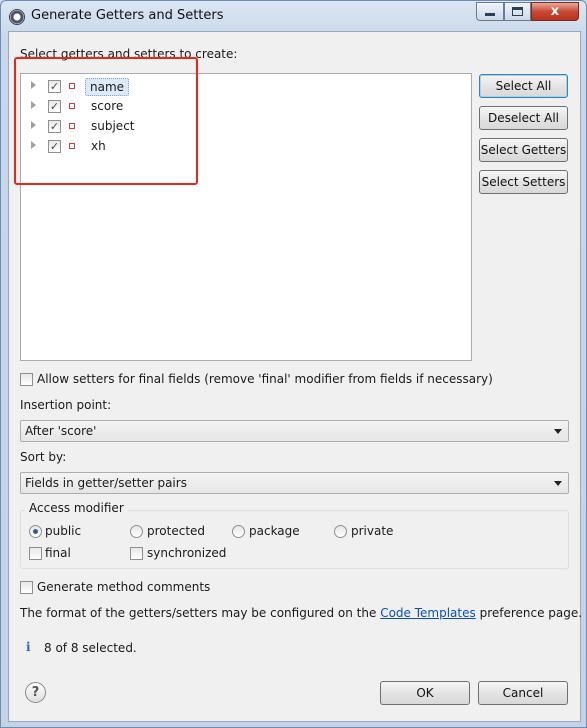 The image size is (587, 728). Describe the element at coordinates (372, 531) in the screenshot. I see `radio-private-label: private` at that location.